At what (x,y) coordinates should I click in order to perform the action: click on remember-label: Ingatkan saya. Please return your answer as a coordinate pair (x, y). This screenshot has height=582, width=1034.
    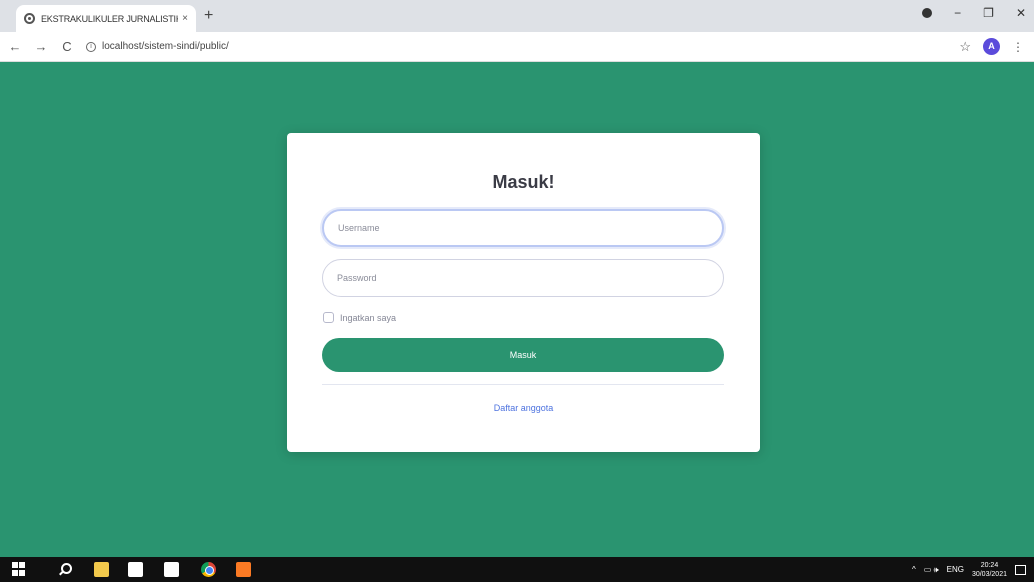
    Looking at the image, I should click on (368, 317).